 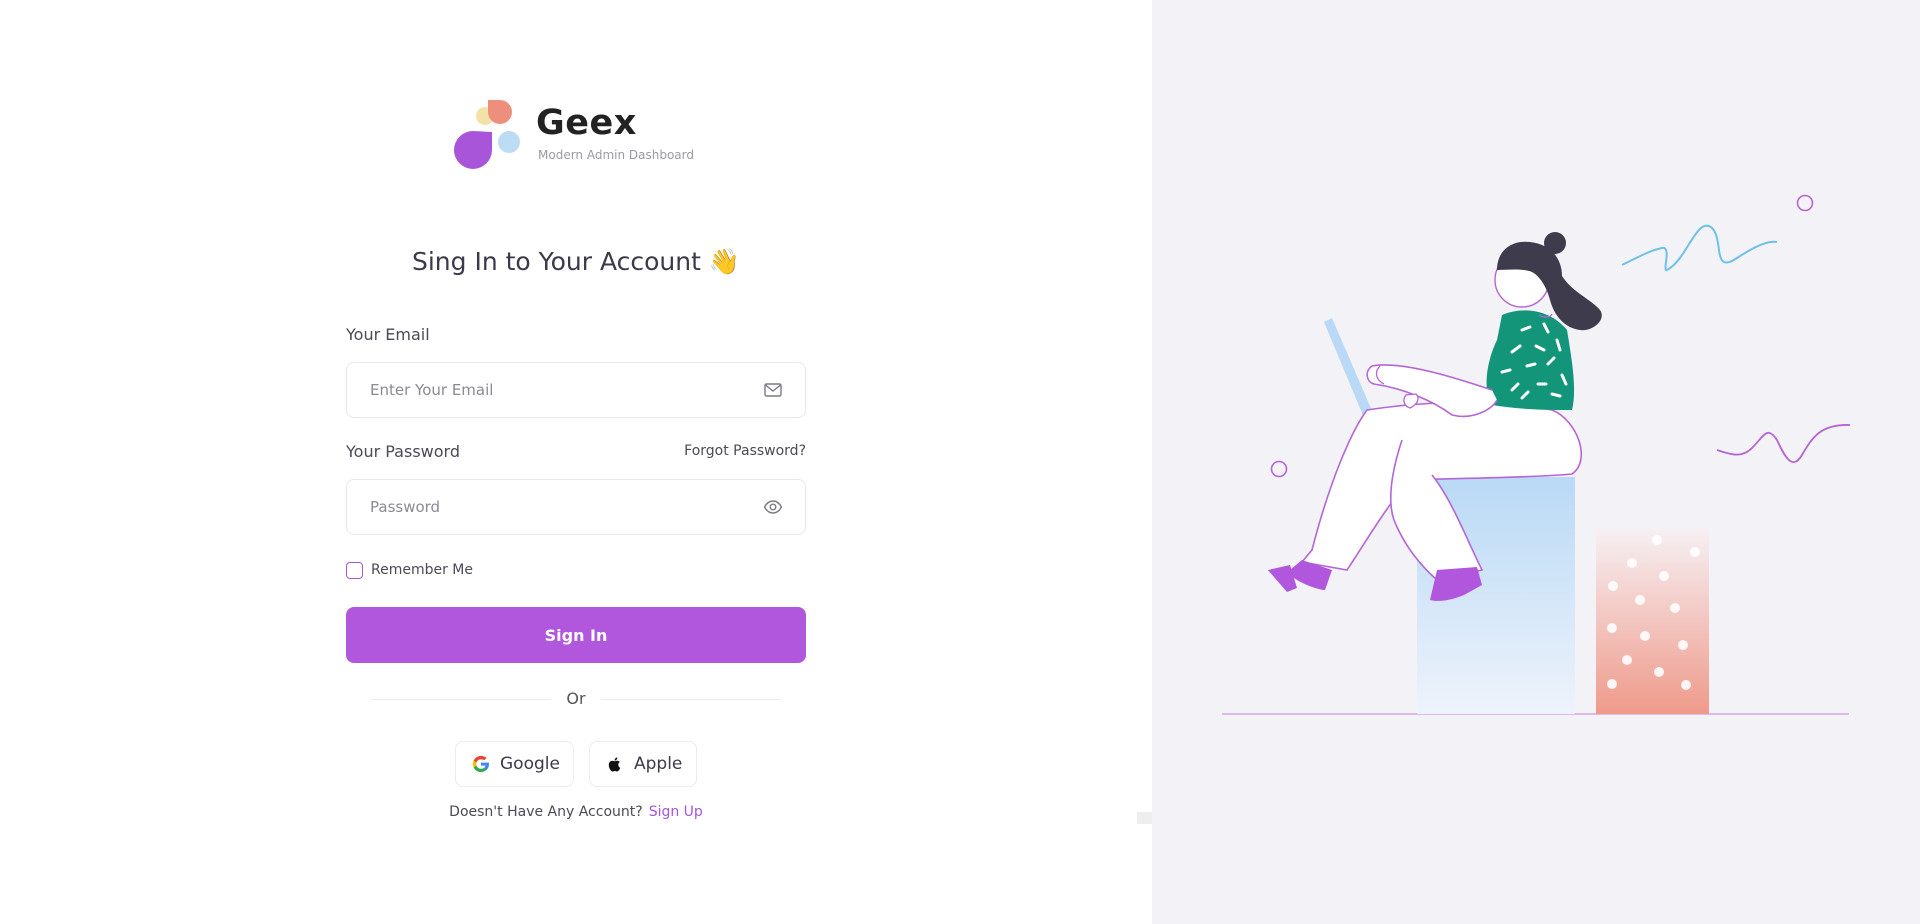 What do you see at coordinates (773, 507) in the screenshot?
I see `eye-icon` at bounding box center [773, 507].